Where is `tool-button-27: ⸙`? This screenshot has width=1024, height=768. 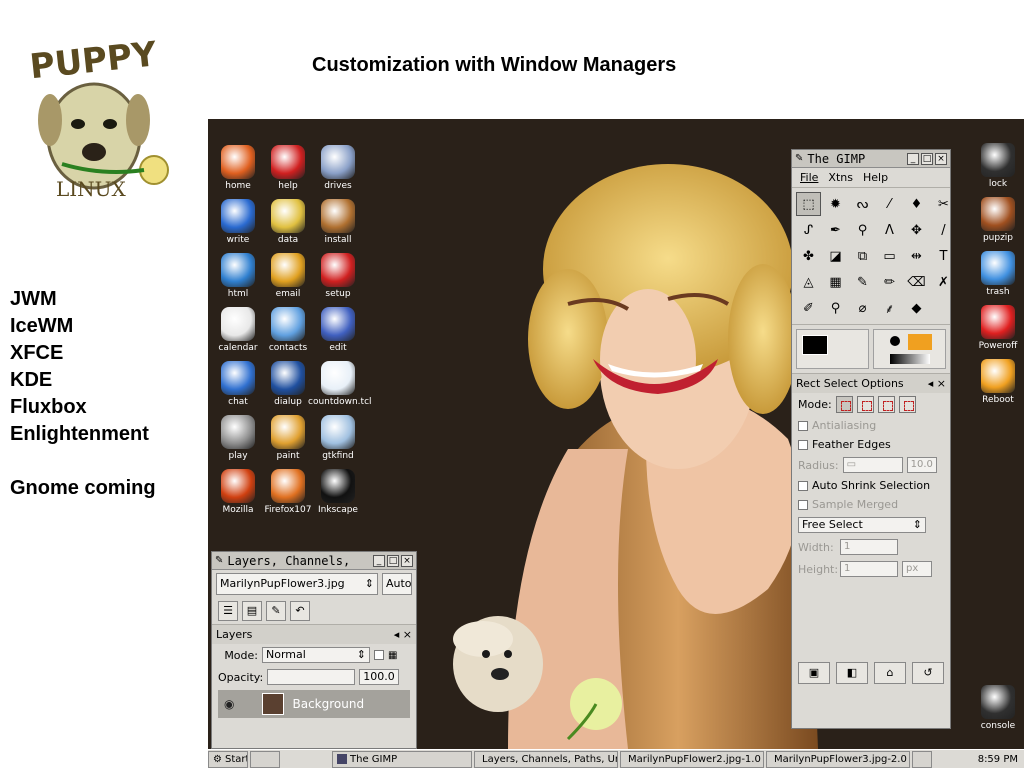 tool-button-27: ⸙ is located at coordinates (889, 308).